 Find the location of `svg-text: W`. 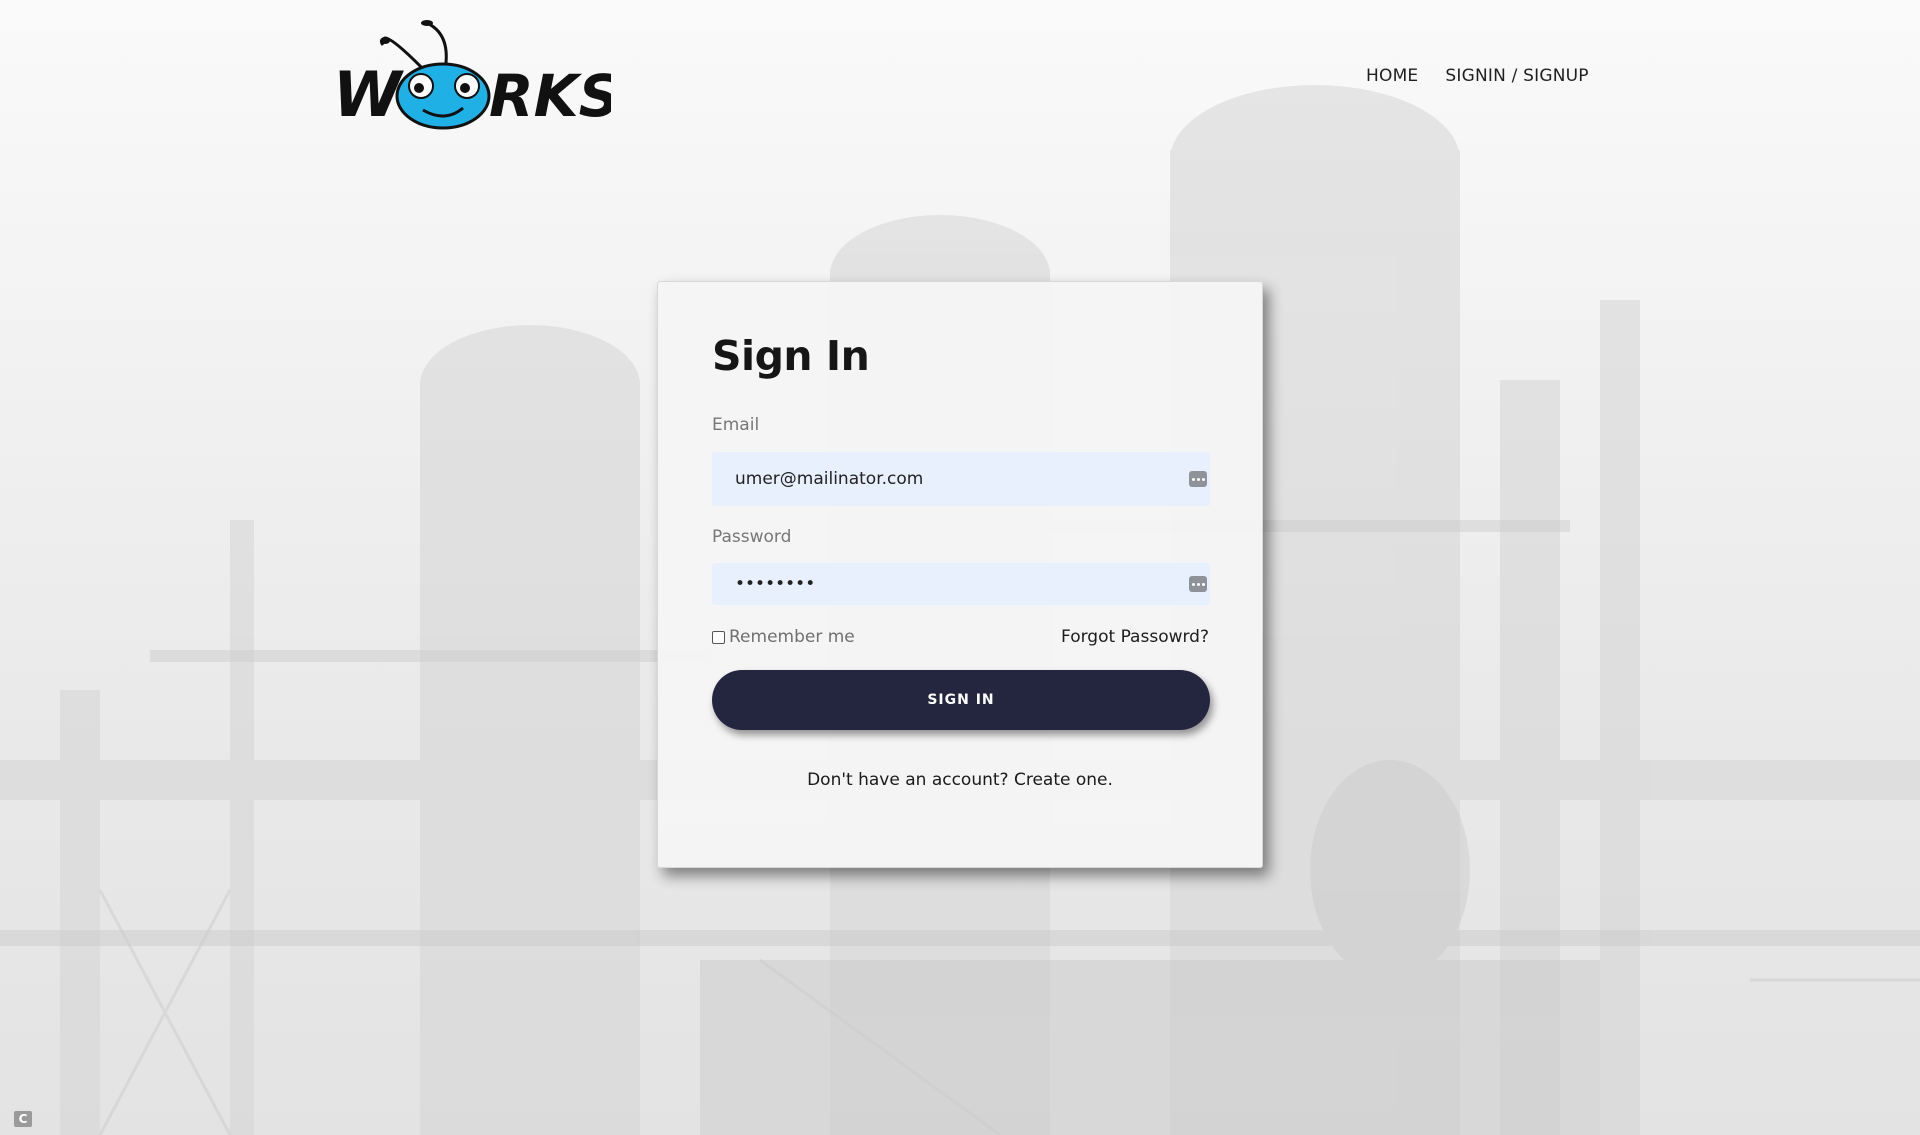

svg-text: W is located at coordinates (368, 94).